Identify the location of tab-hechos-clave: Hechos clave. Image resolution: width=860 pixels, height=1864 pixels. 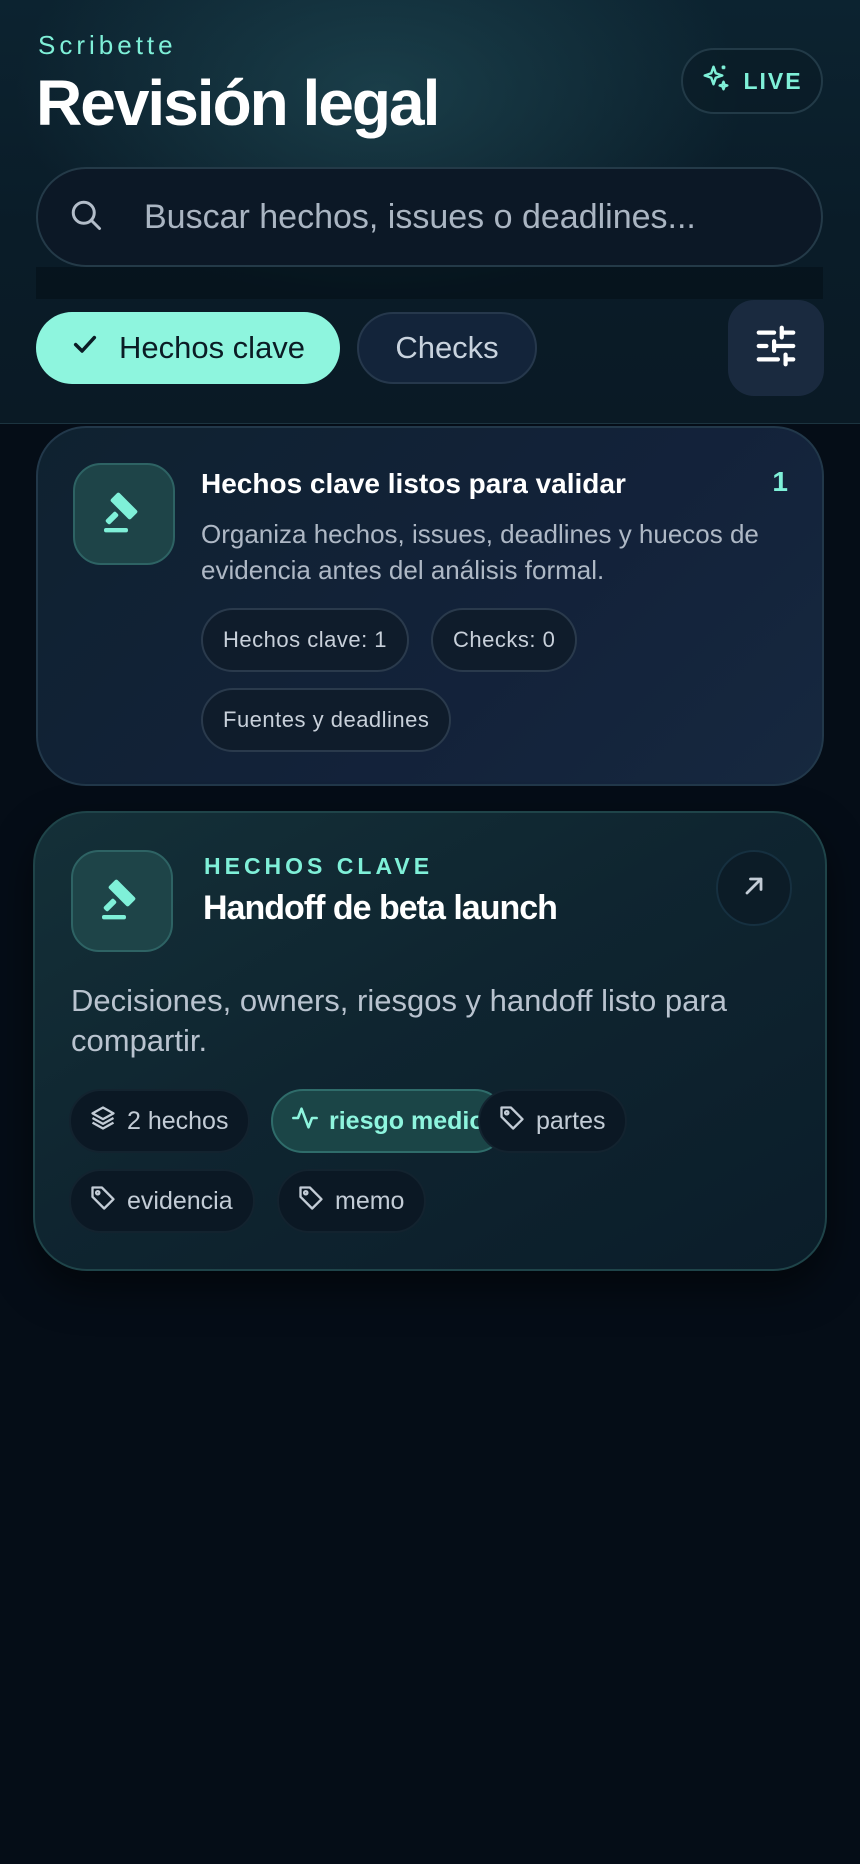
(188, 348).